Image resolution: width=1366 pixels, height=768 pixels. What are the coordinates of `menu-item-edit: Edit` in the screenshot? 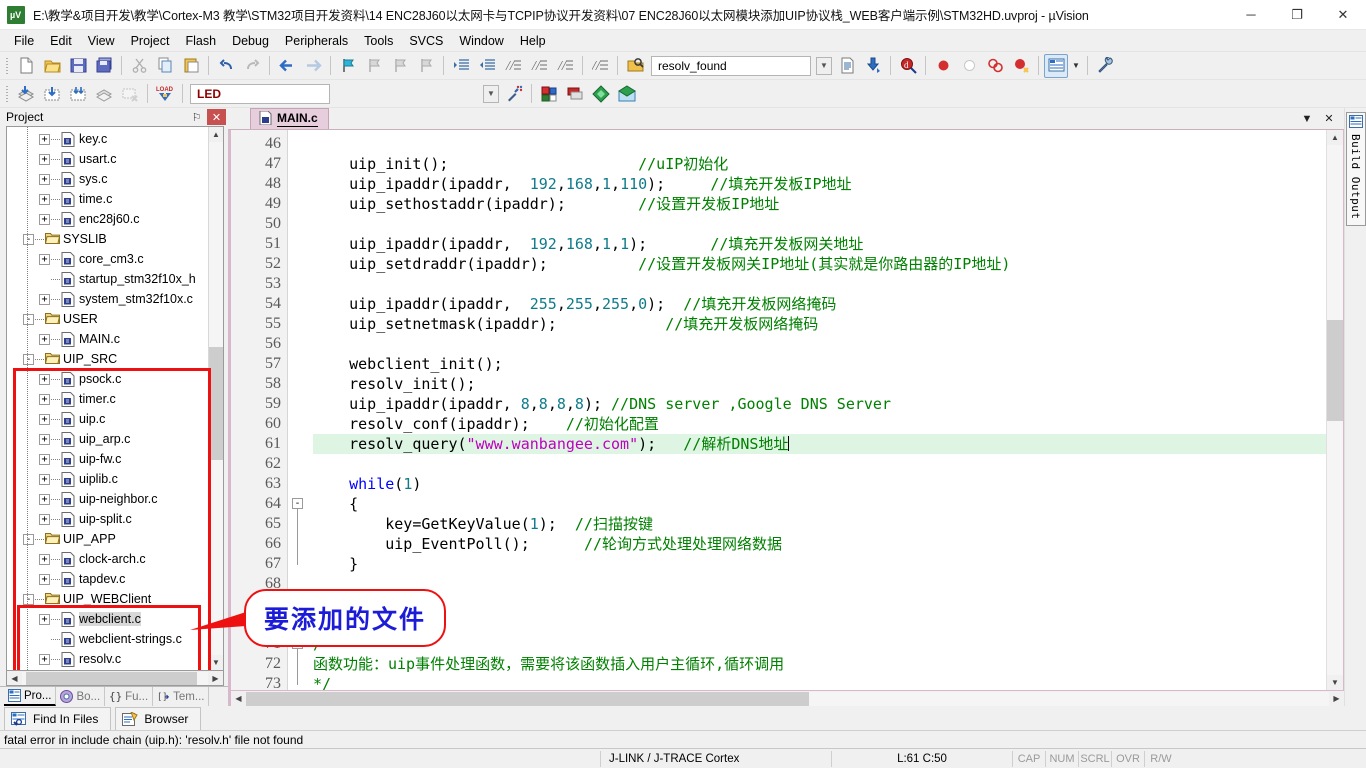 It's located at (61, 41).